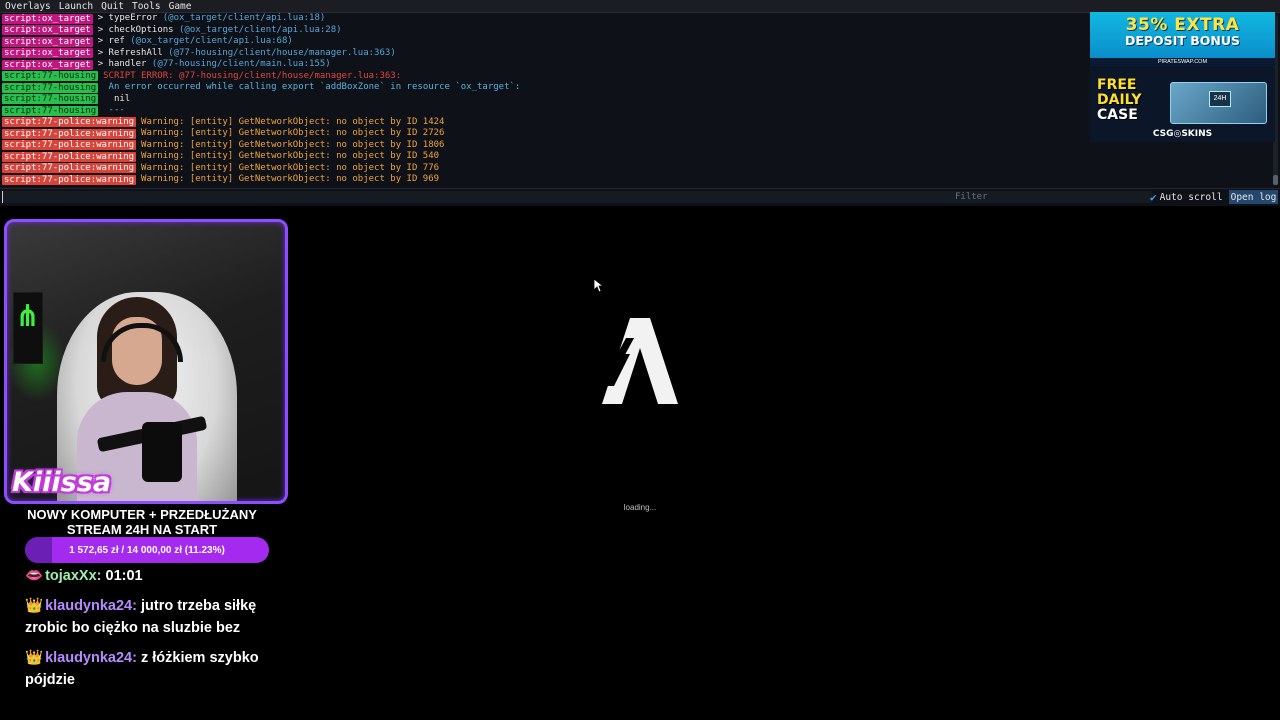 This screenshot has width=1280, height=720. Describe the element at coordinates (142, 529) in the screenshot. I see `stream-title-line2: STREAM 24H NA START` at that location.